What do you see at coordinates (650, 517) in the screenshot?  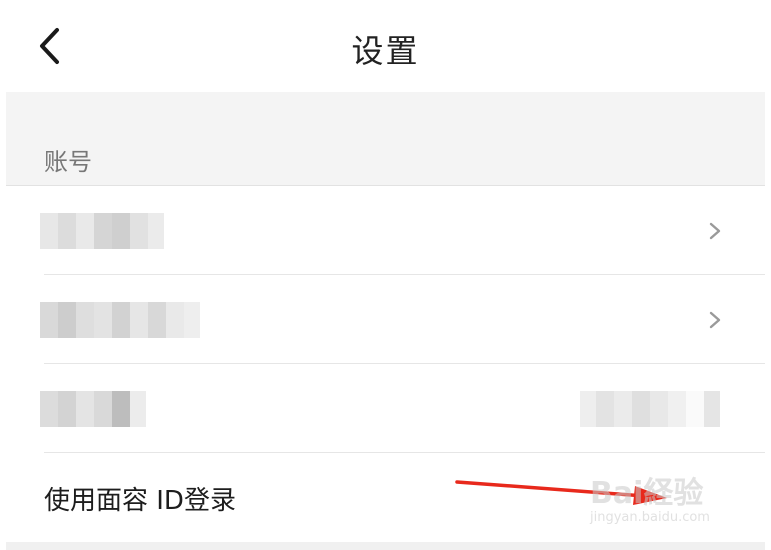 I see `watermark-url: jingyan.baidu.com` at bounding box center [650, 517].